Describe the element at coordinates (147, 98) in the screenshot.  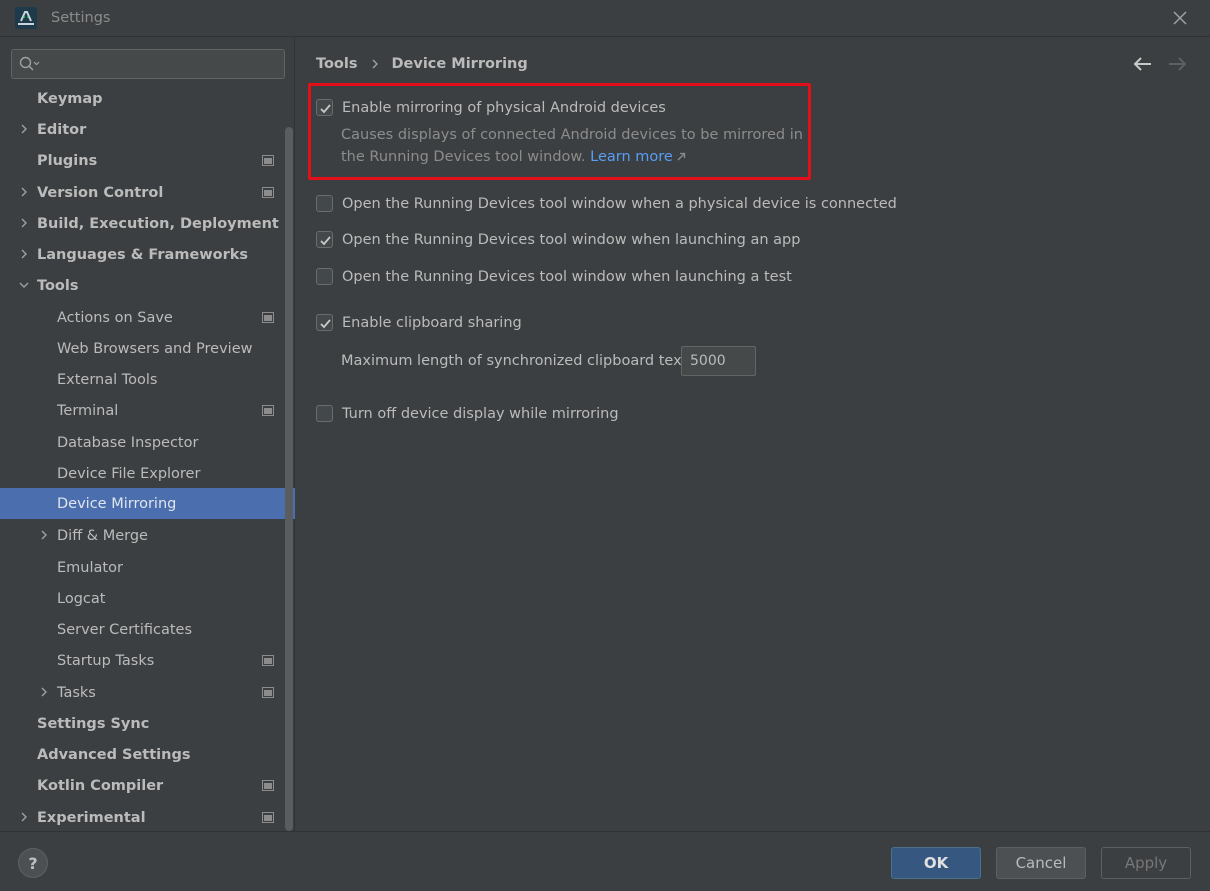
I see `sidebar-item-keymap: Keymap` at that location.